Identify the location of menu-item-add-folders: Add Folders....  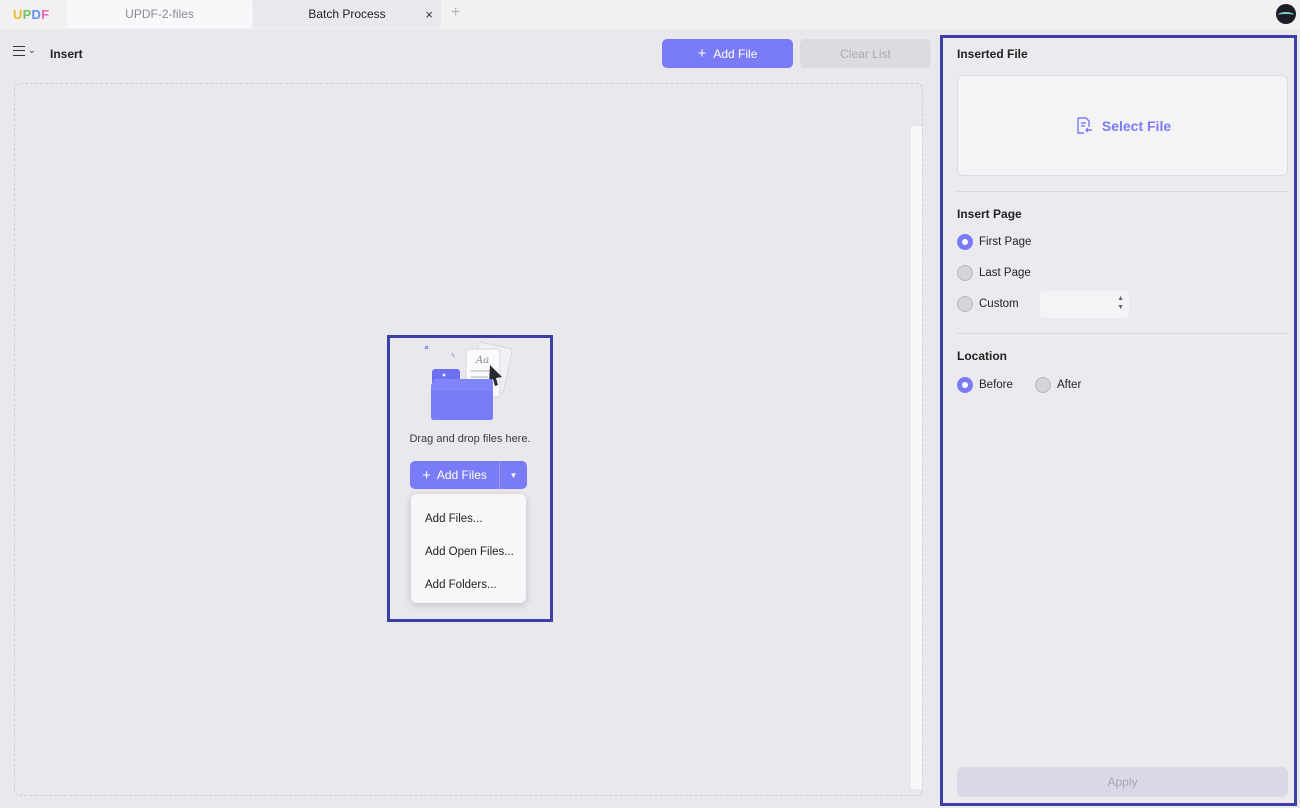
(468, 584).